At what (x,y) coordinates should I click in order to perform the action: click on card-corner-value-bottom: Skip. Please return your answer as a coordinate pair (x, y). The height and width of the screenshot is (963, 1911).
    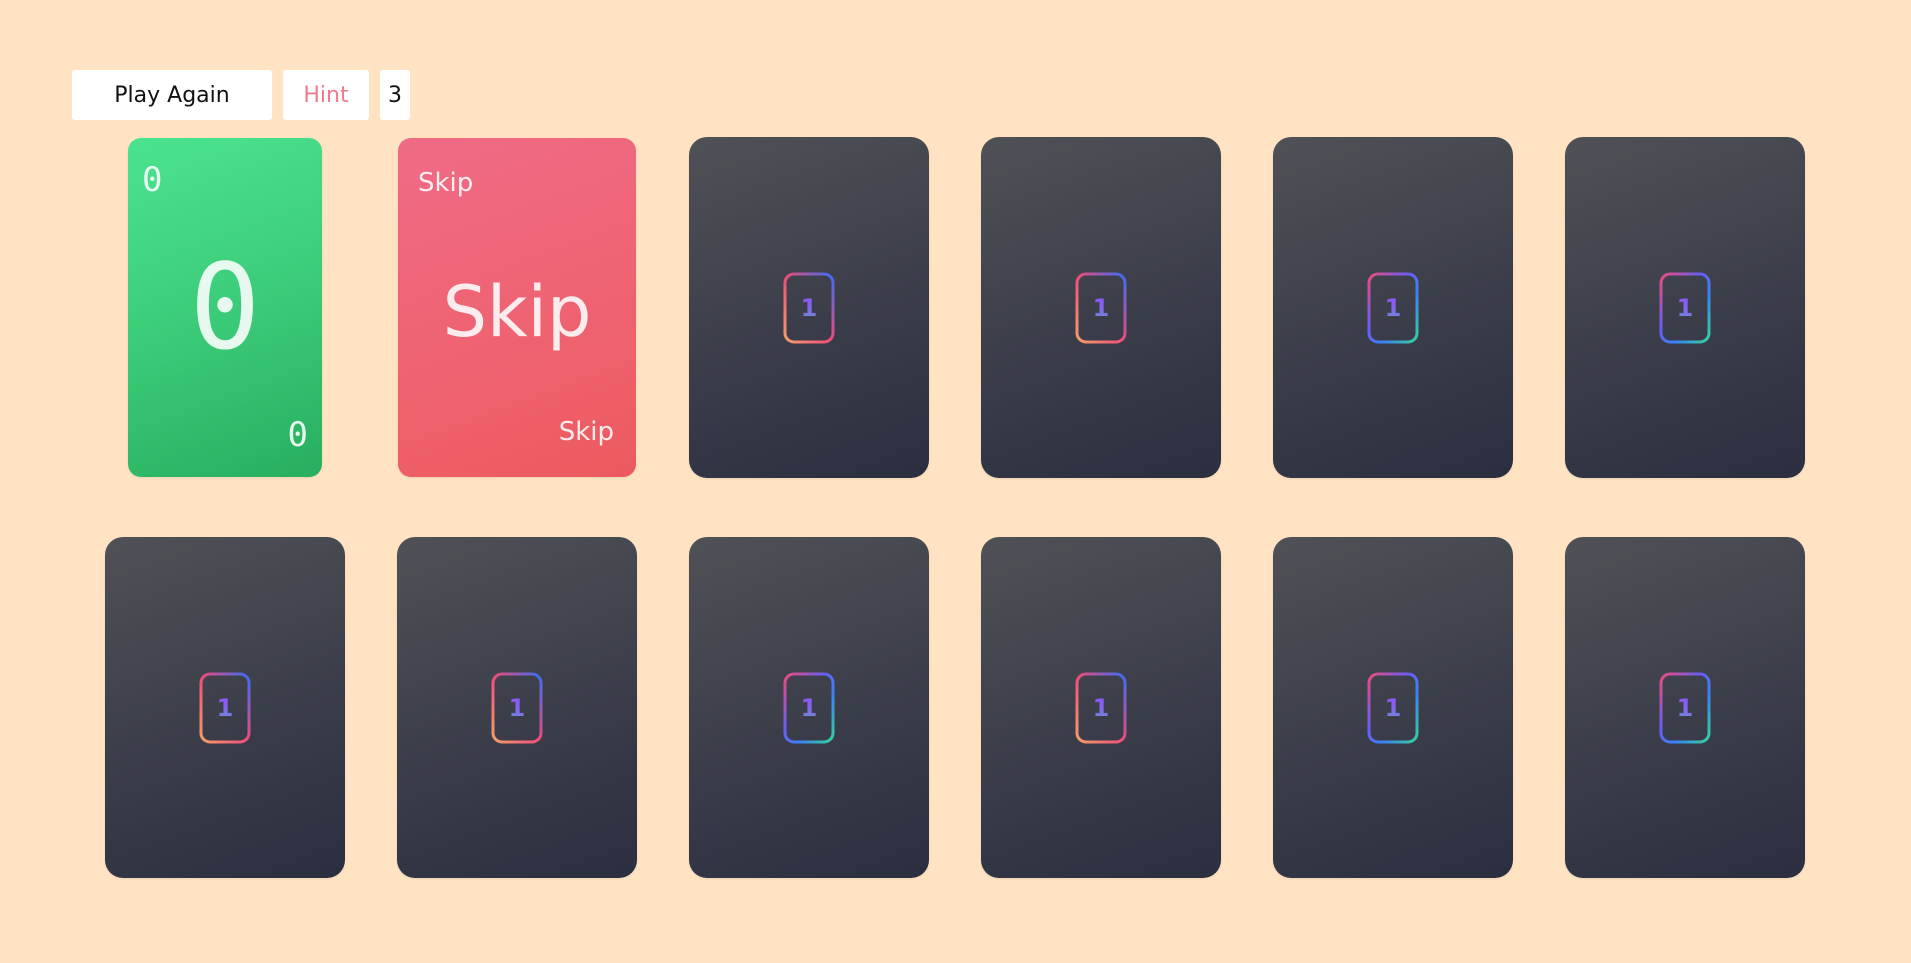
    Looking at the image, I should click on (586, 432).